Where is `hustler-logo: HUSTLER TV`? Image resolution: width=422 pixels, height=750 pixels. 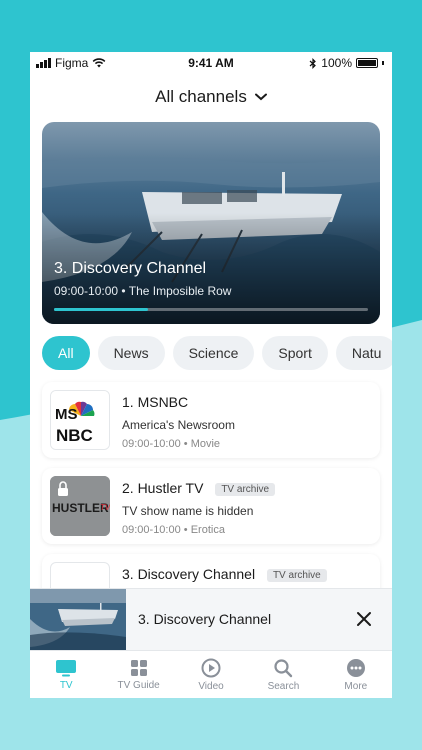 hustler-logo: HUSTLER TV is located at coordinates (80, 506).